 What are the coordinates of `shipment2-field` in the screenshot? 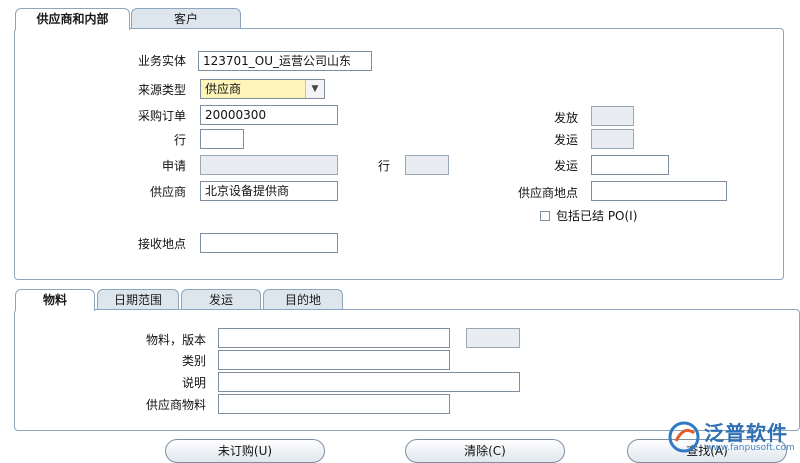 It's located at (630, 165).